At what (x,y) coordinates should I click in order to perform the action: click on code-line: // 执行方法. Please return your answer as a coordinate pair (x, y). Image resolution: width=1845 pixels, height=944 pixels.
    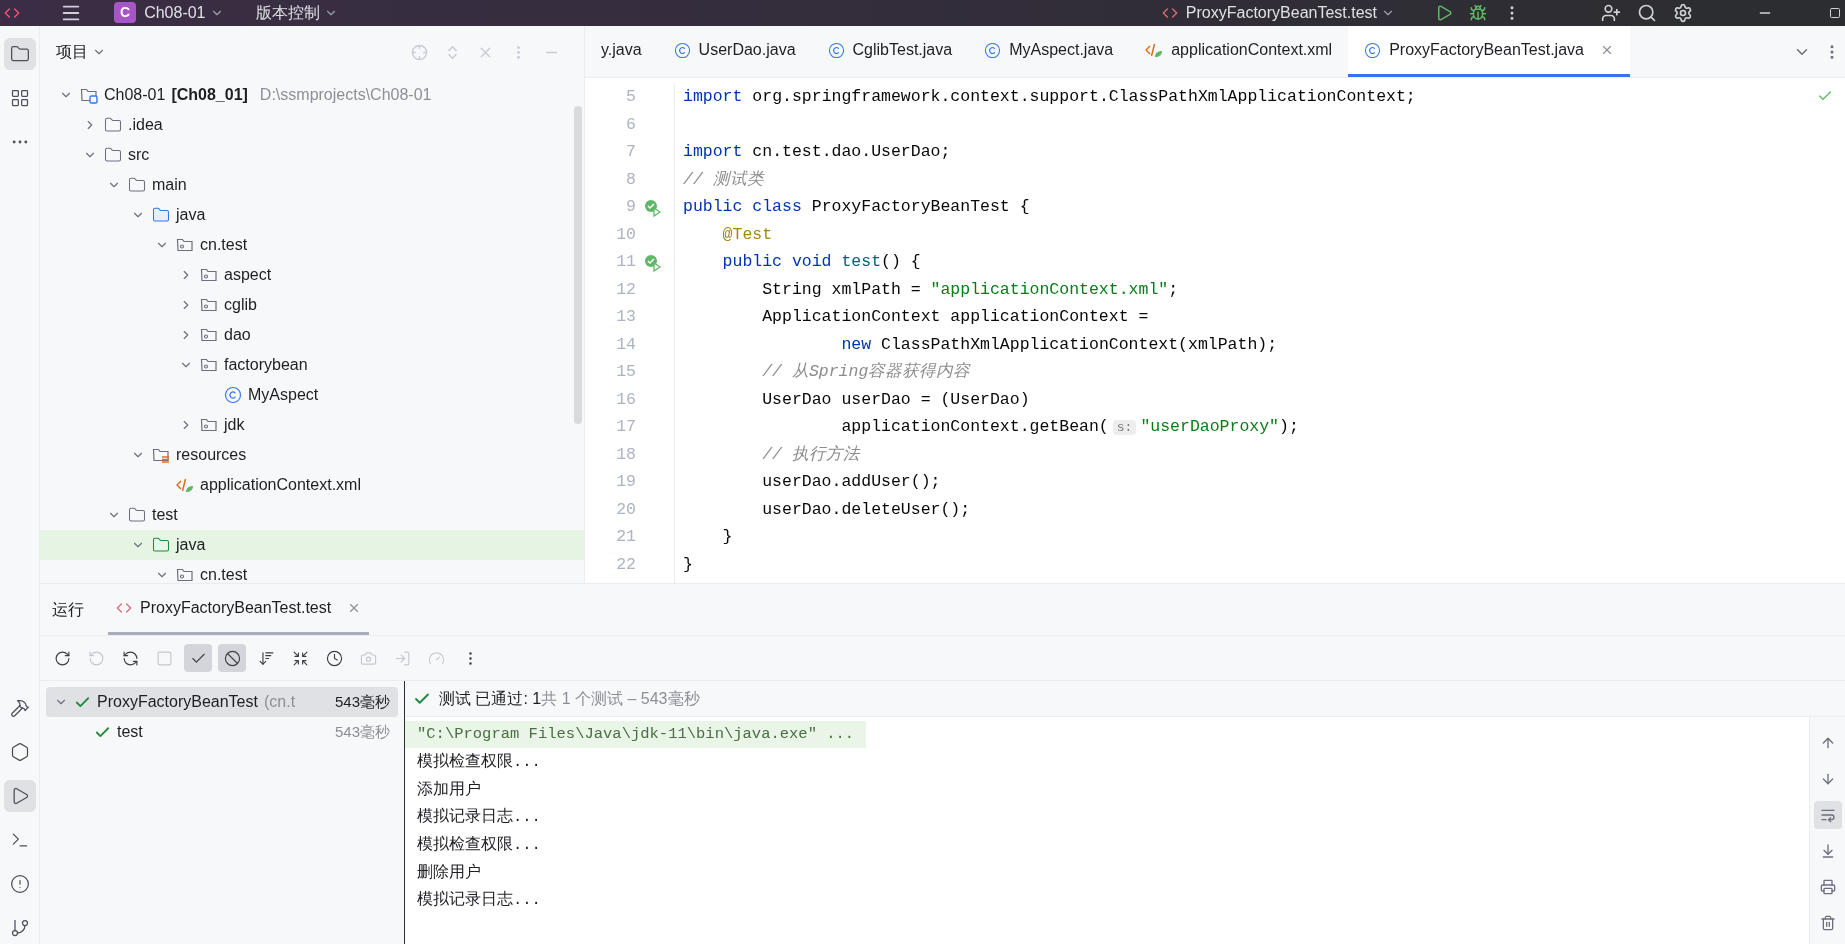
    Looking at the image, I should click on (810, 454).